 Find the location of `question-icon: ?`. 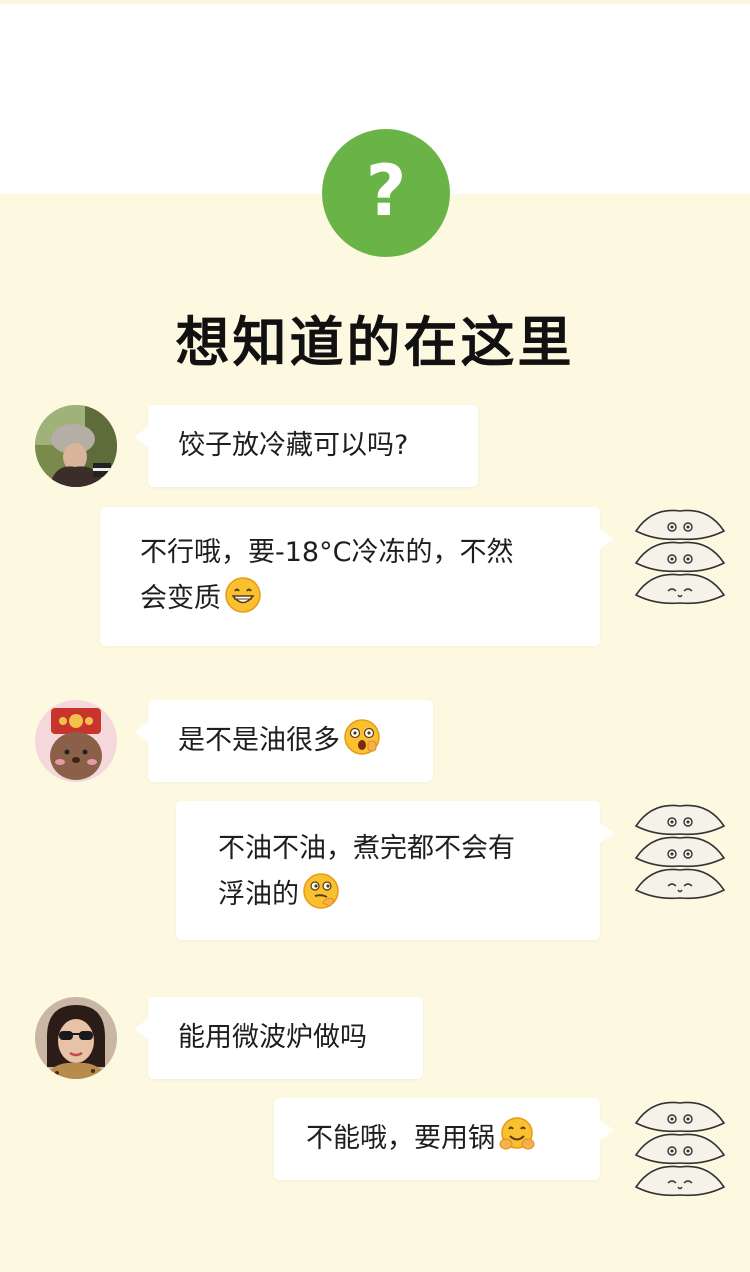

question-icon: ? is located at coordinates (386, 193).